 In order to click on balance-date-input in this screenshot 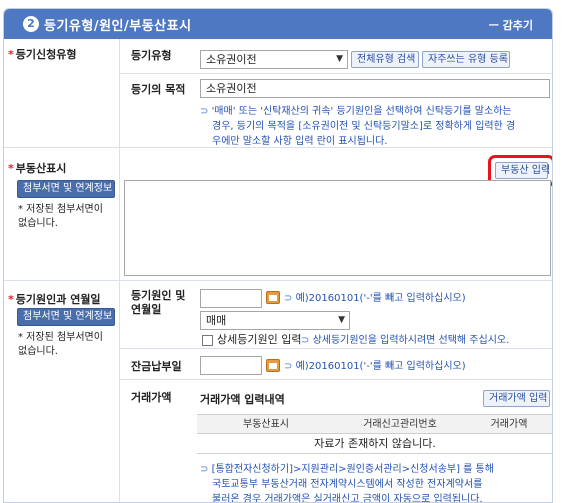, I will do `click(231, 365)`.